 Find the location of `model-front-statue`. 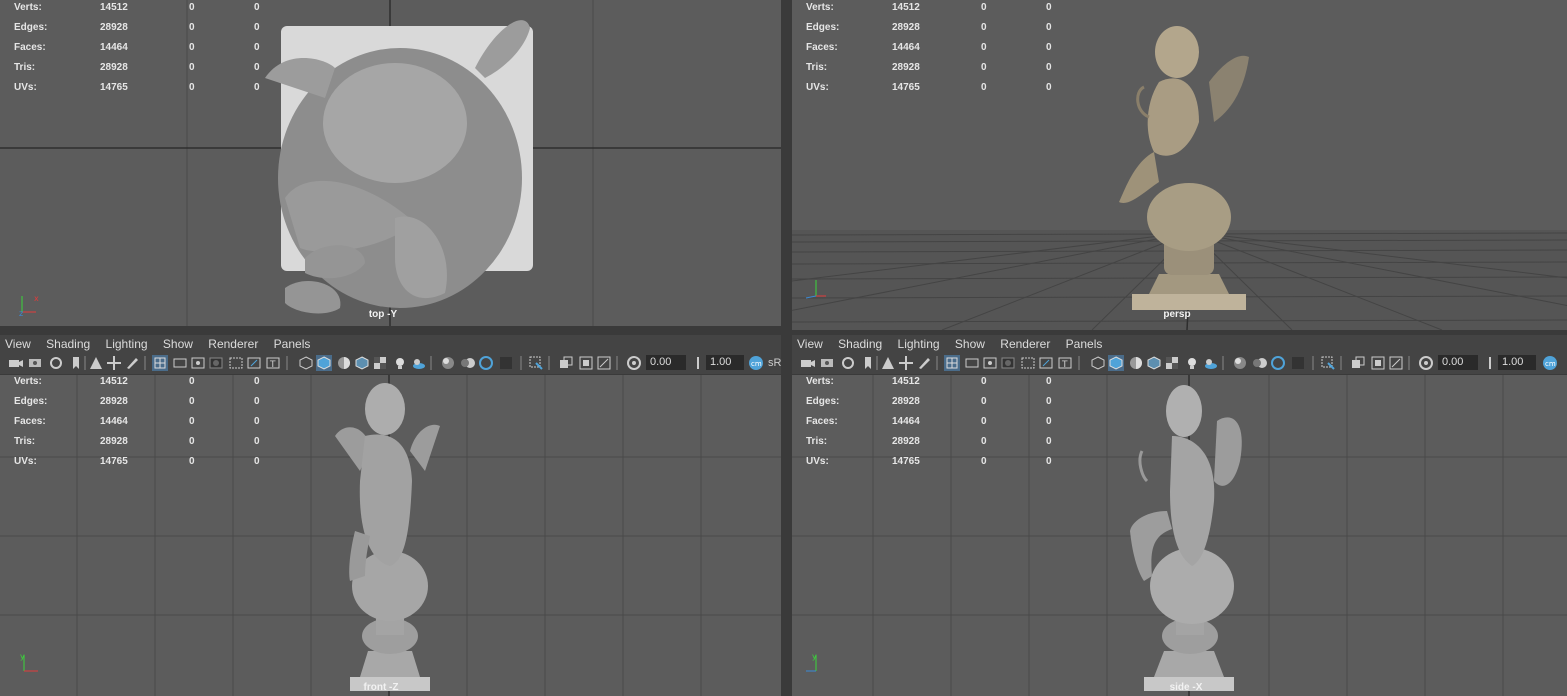

model-front-statue is located at coordinates (390, 537).